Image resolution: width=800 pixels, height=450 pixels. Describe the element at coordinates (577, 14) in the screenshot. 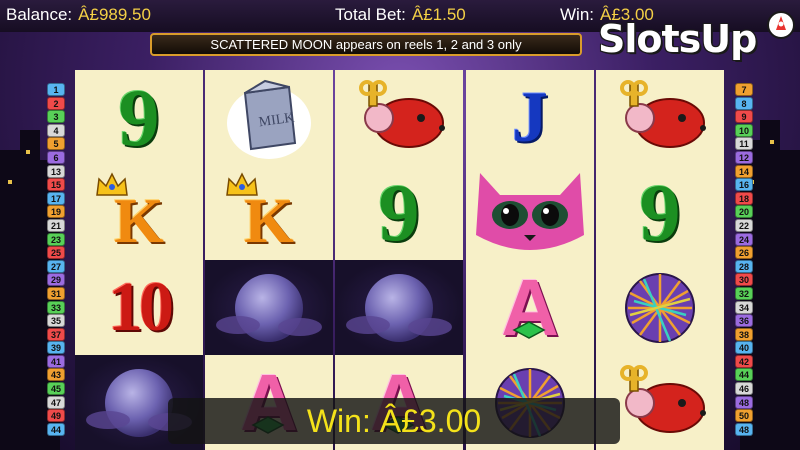

I see `win-label: Win:` at that location.